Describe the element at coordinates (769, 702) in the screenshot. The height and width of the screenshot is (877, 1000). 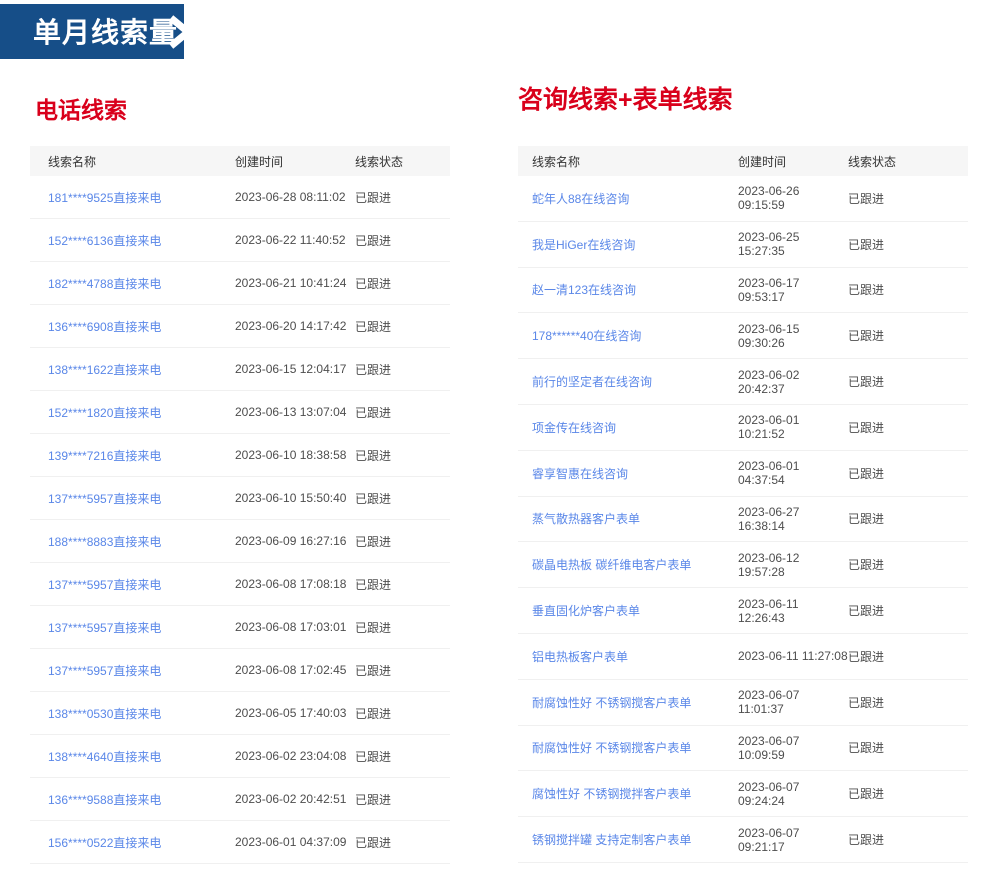
I see `created-time-text: 2023-06-07 11:01:37` at that location.